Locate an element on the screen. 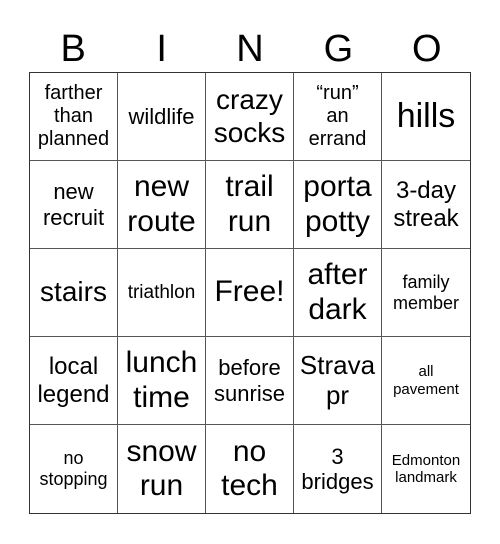 The width and height of the screenshot is (500, 544). bingo-cell: after dark is located at coordinates (338, 293).